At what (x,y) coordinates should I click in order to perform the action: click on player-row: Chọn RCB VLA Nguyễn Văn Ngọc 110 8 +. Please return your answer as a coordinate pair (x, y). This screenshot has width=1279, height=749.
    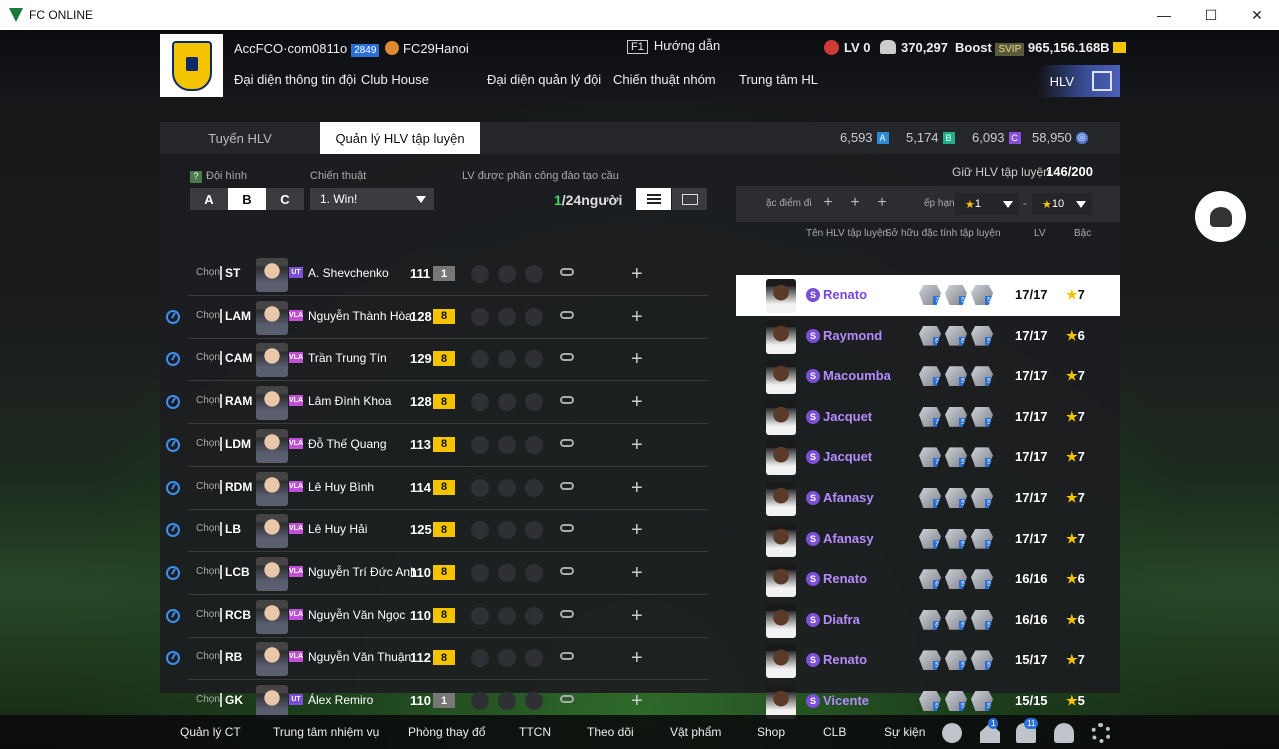
    Looking at the image, I should click on (434, 617).